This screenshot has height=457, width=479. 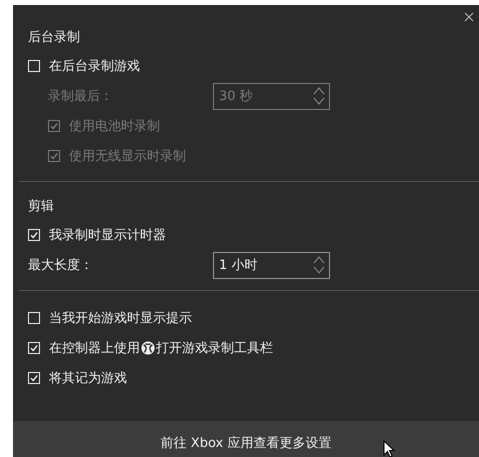 I want to click on checkbox-label: 当我开始游戏时显示提示, so click(x=120, y=318).